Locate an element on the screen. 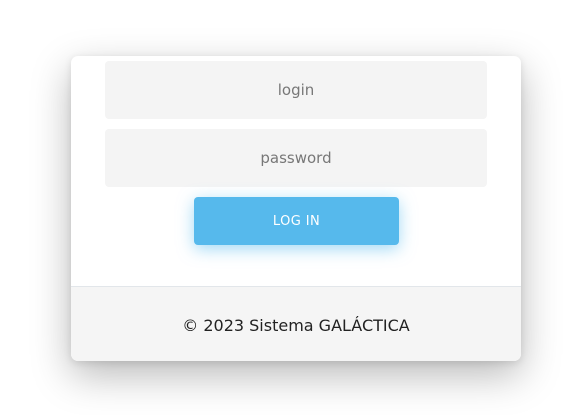  login-button: LOG IN is located at coordinates (296, 221).